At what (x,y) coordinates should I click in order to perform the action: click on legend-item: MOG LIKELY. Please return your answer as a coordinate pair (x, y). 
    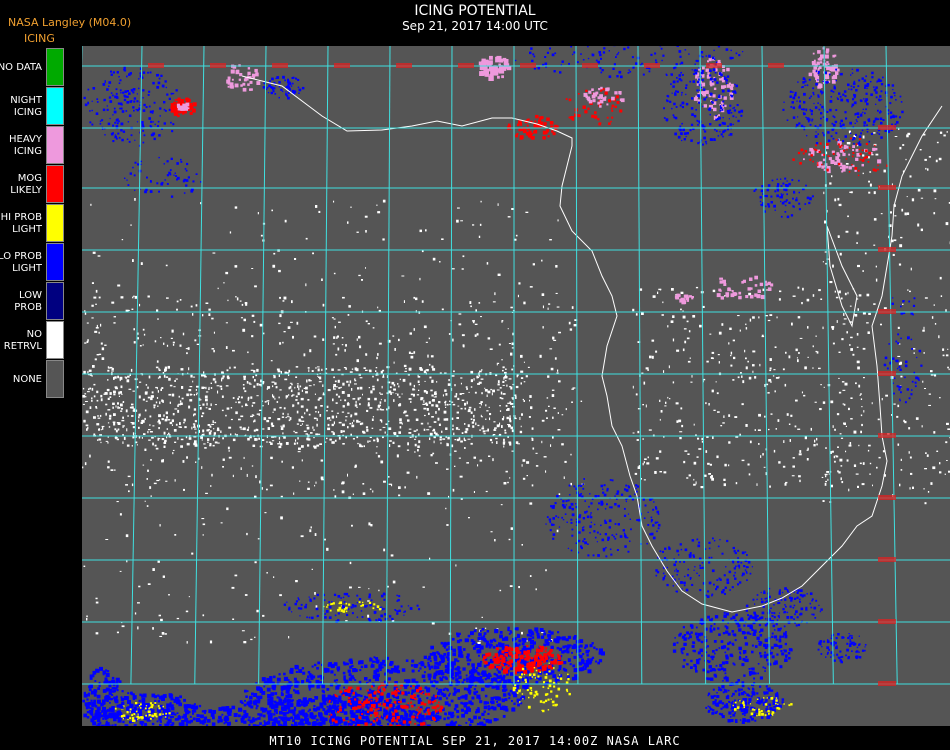
    Looking at the image, I should click on (33, 184).